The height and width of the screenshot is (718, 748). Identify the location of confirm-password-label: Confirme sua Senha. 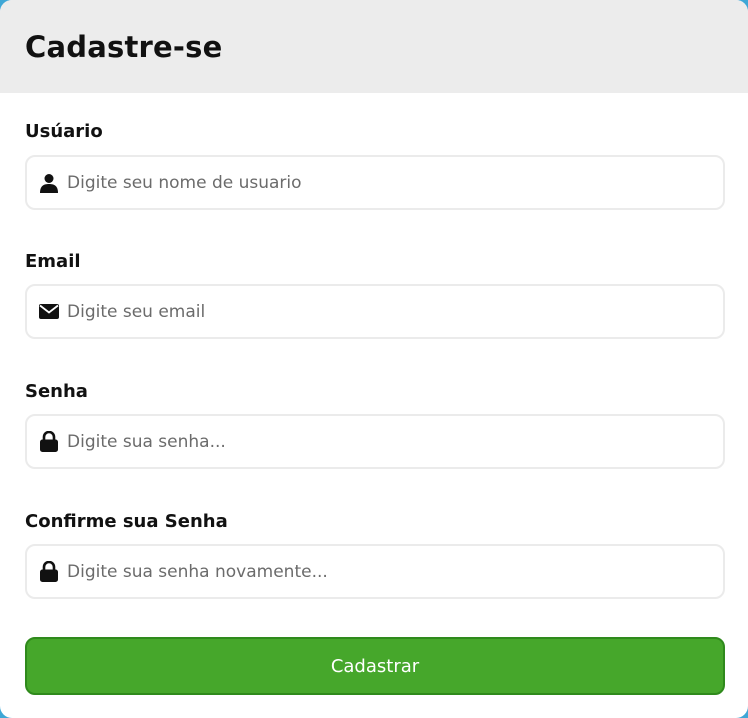
(126, 521).